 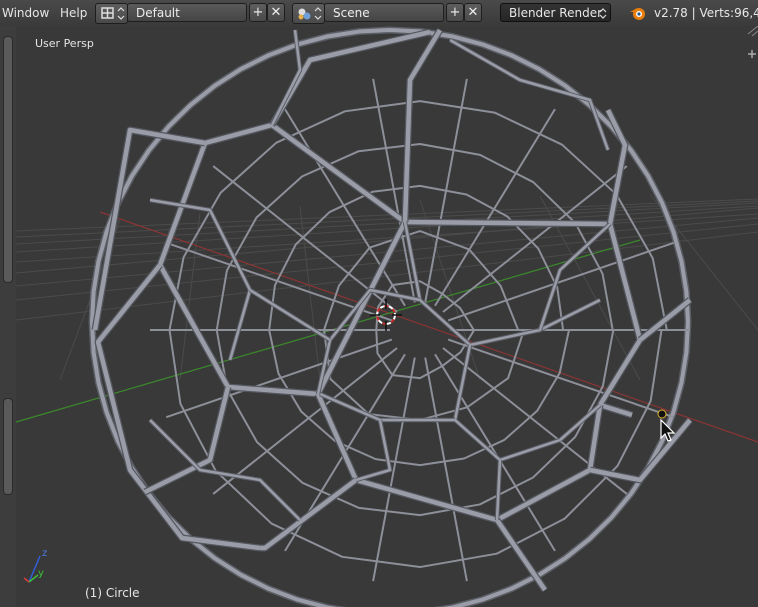 I want to click on render-engine-label: Blender Render, so click(x=556, y=13).